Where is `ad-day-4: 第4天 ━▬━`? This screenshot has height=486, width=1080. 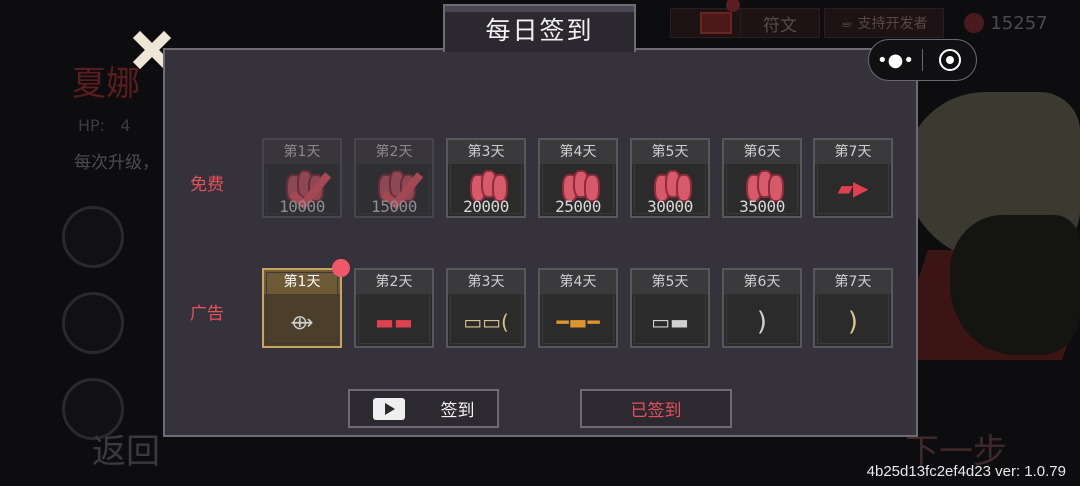 ad-day-4: 第4天 ━▬━ is located at coordinates (578, 308).